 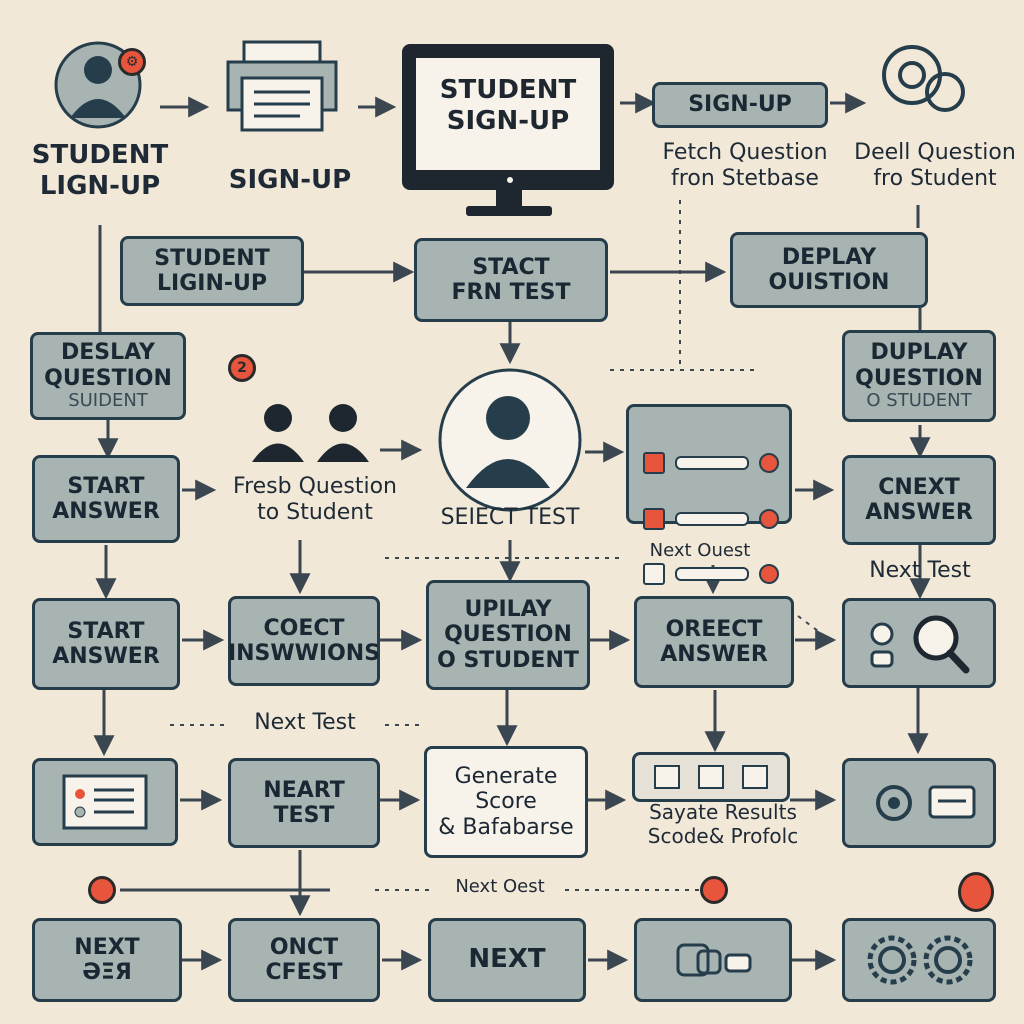 What do you see at coordinates (508, 635) in the screenshot?
I see `display-question-student-box: UPILAY QUESTION O STUDENT` at bounding box center [508, 635].